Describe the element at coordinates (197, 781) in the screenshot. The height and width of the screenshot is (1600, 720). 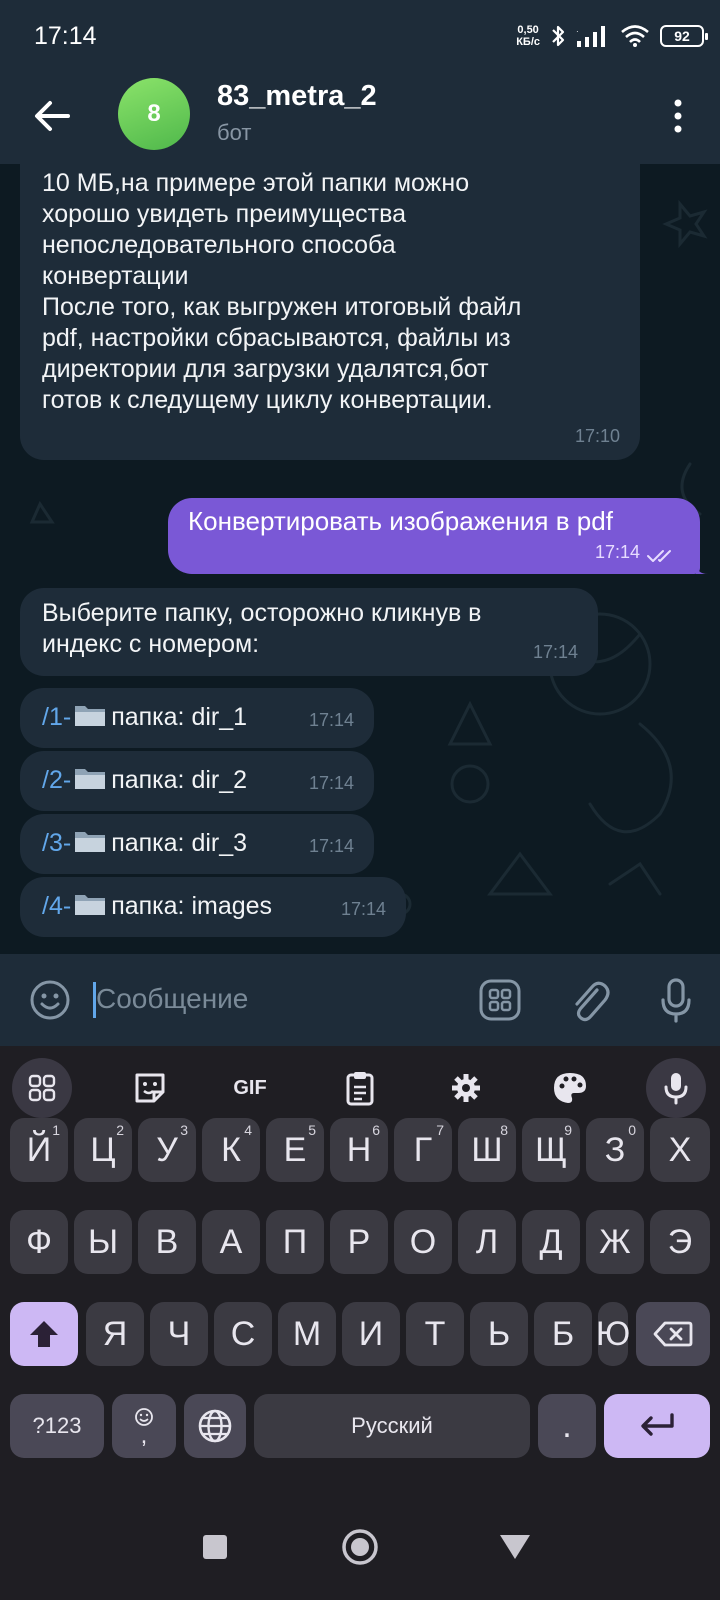
I see `folder-message: /2- папка: dir_2 17:14` at that location.